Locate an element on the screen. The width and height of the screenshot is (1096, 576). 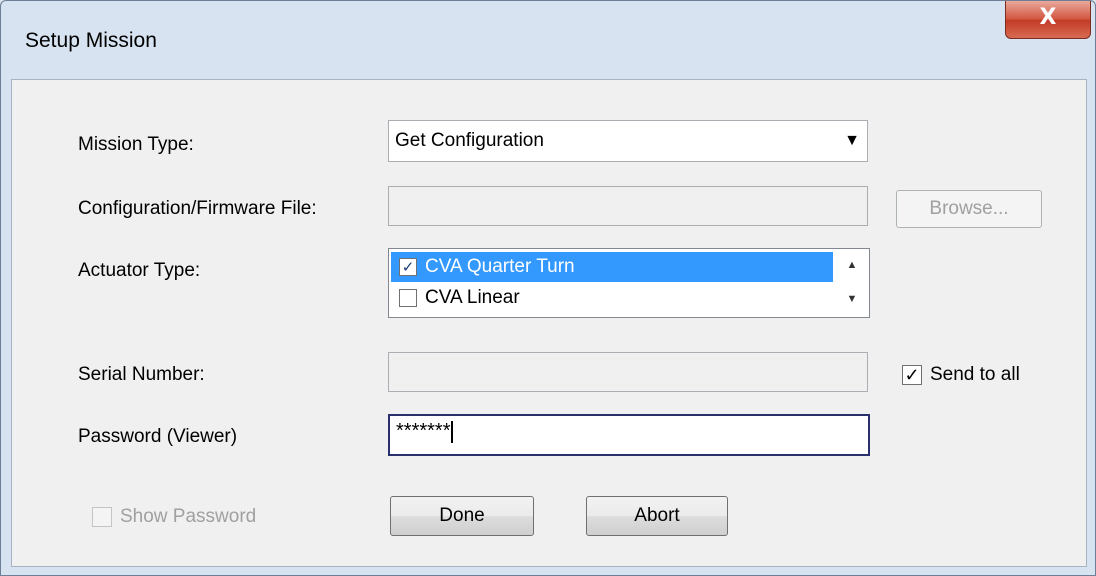
show-password-checkbox: Show Password is located at coordinates (174, 517).